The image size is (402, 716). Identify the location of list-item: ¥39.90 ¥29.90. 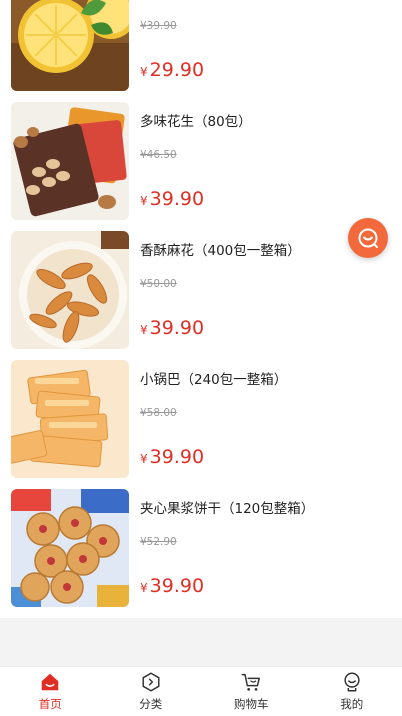
(201, 46).